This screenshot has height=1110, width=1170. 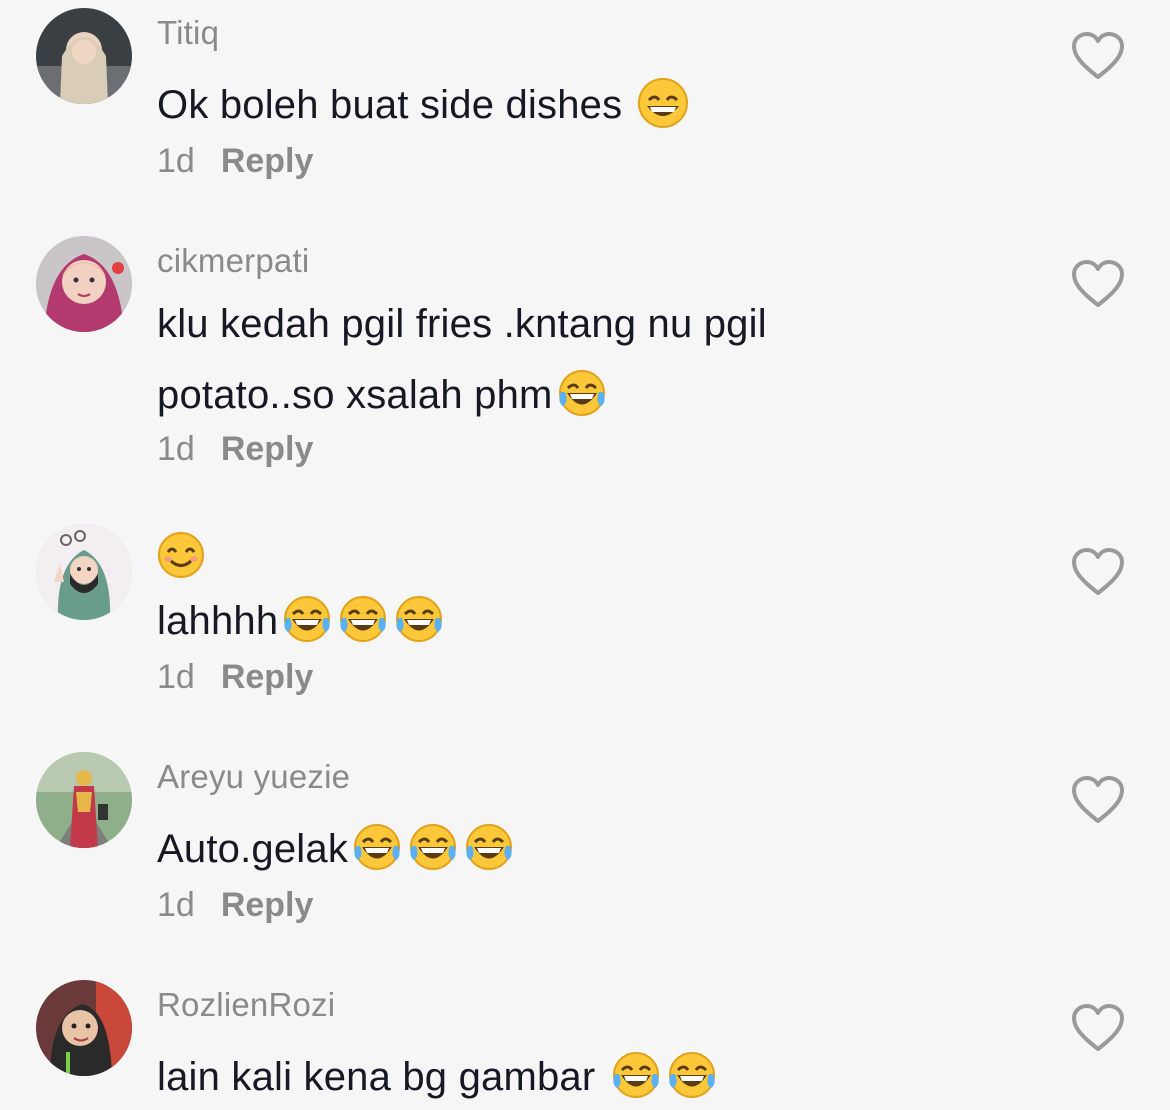 I want to click on comment-text: lain kali kena bg gambar, so click(x=438, y=1075).